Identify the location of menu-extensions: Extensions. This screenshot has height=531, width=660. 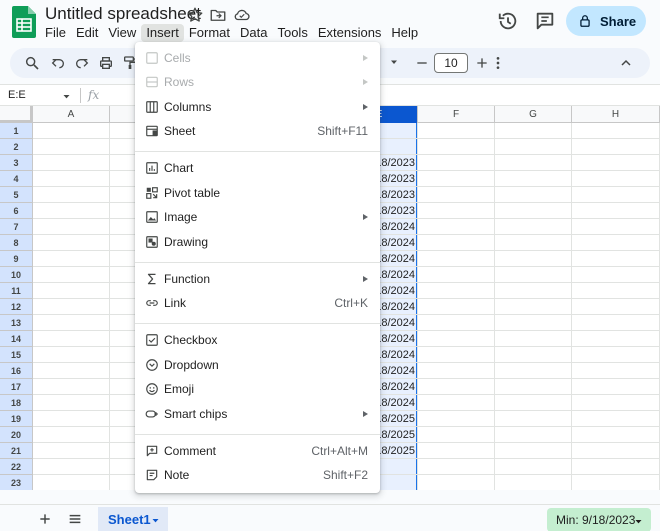
(350, 33).